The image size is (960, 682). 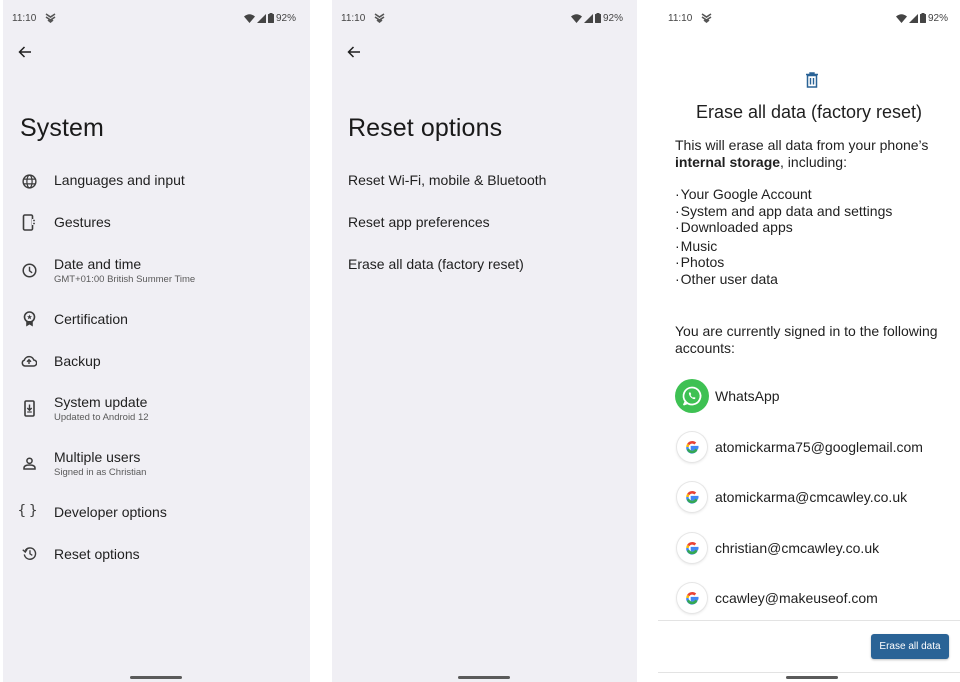 I want to click on braces-icon: {}, so click(x=29, y=511).